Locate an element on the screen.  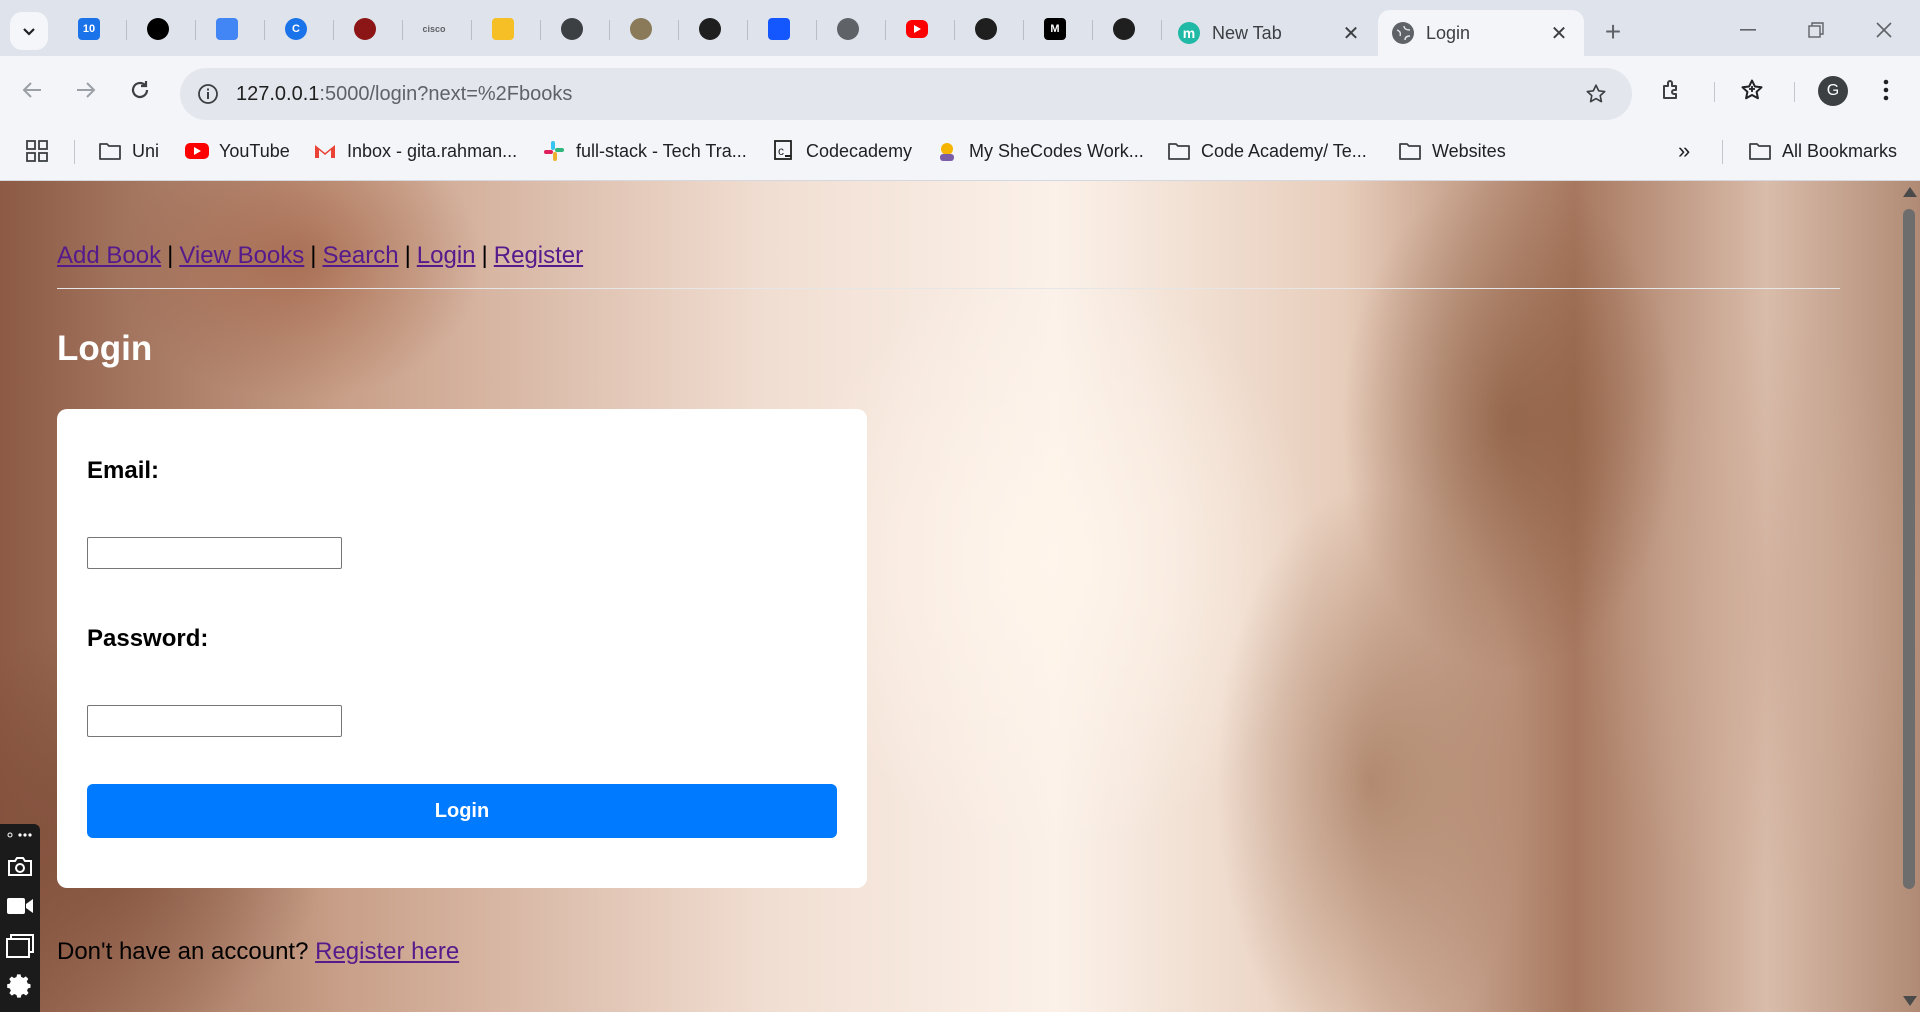
reload-icon is located at coordinates (140, 90).